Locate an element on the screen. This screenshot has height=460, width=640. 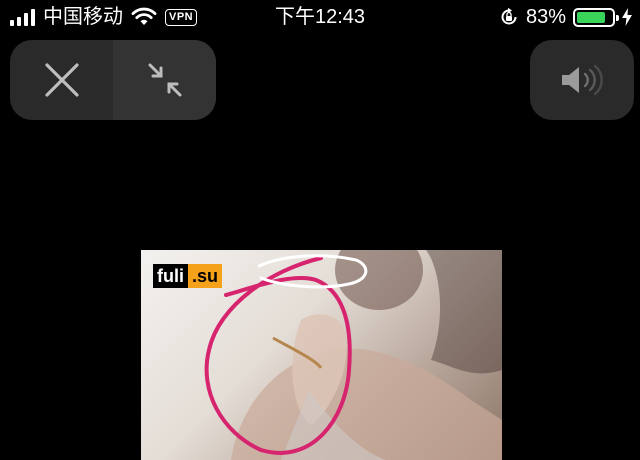
status-bar: 中国移动 VPN 下午12:43 83% is located at coordinates (320, 18).